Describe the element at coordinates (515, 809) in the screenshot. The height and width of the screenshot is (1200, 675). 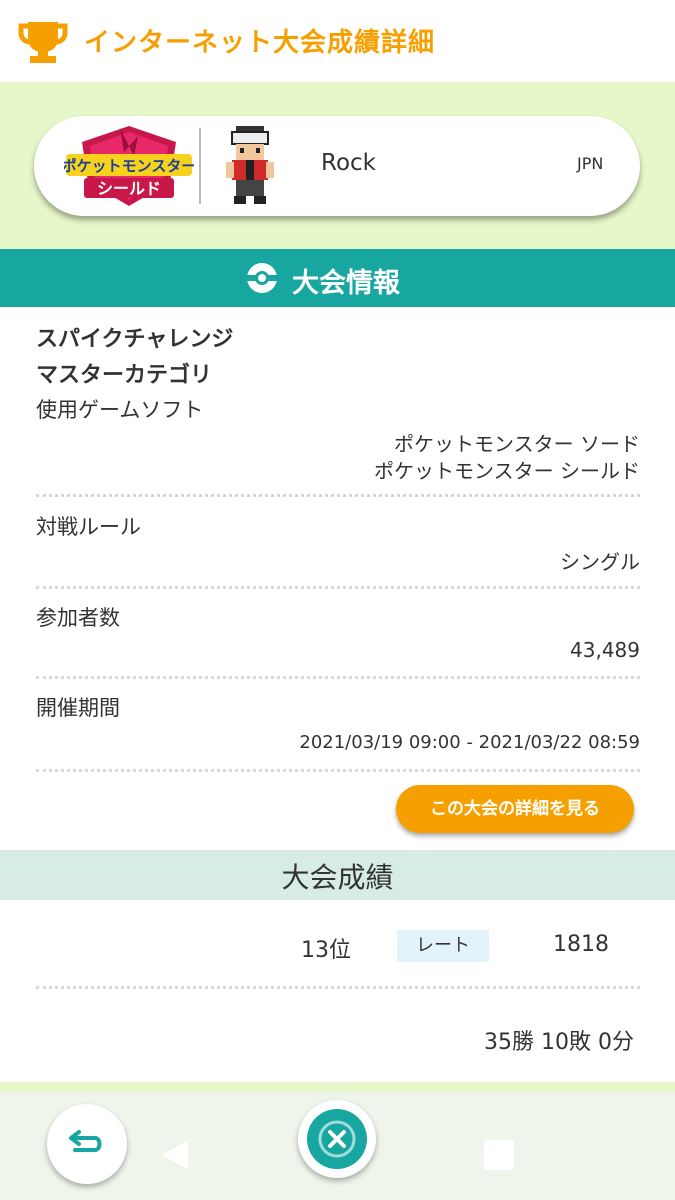
I see `tournament-detail-button: この大会の詳細を見る` at that location.